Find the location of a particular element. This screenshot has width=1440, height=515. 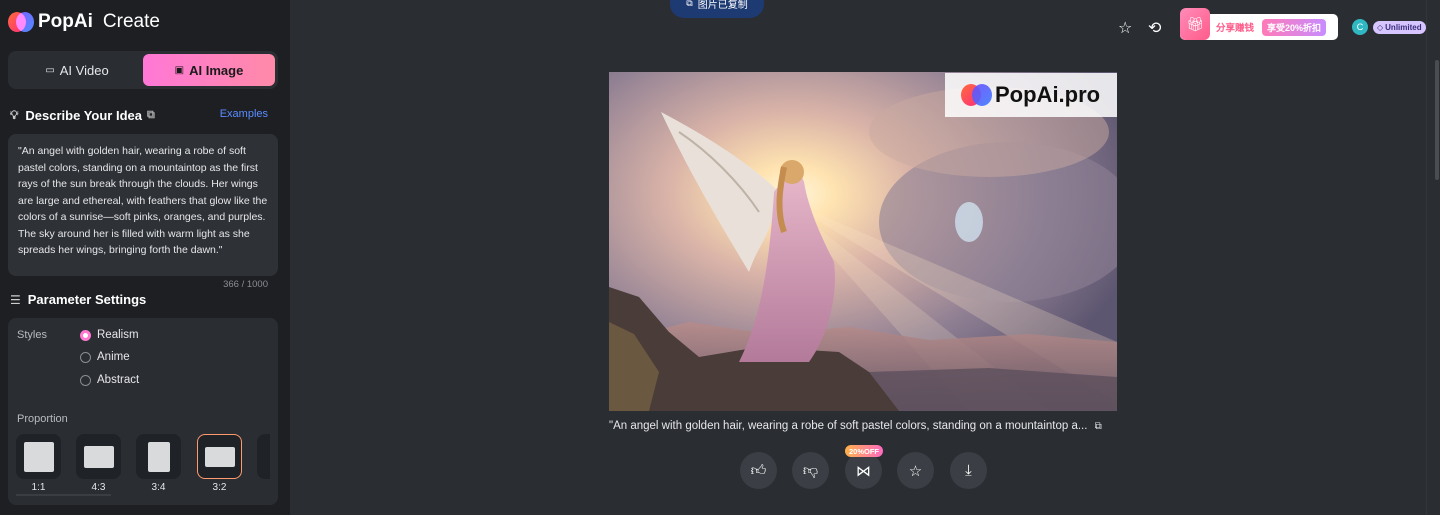

plan-badge: ◇ Unlimited is located at coordinates (1399, 27).